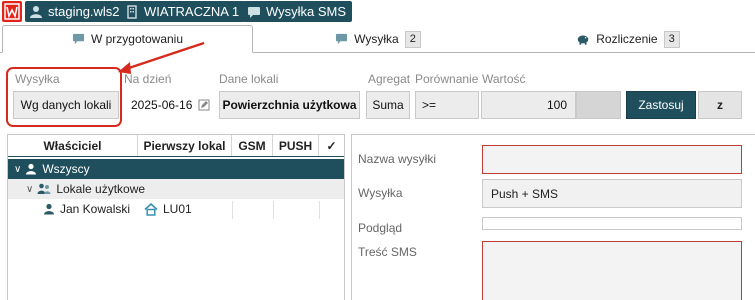  I want to click on tab-count-badge: 2, so click(412, 39).